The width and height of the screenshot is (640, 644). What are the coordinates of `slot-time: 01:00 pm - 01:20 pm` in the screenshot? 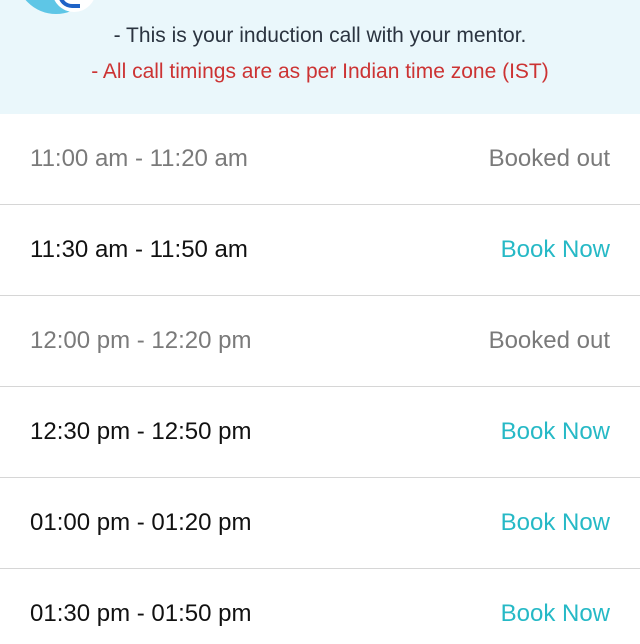 It's located at (141, 522).